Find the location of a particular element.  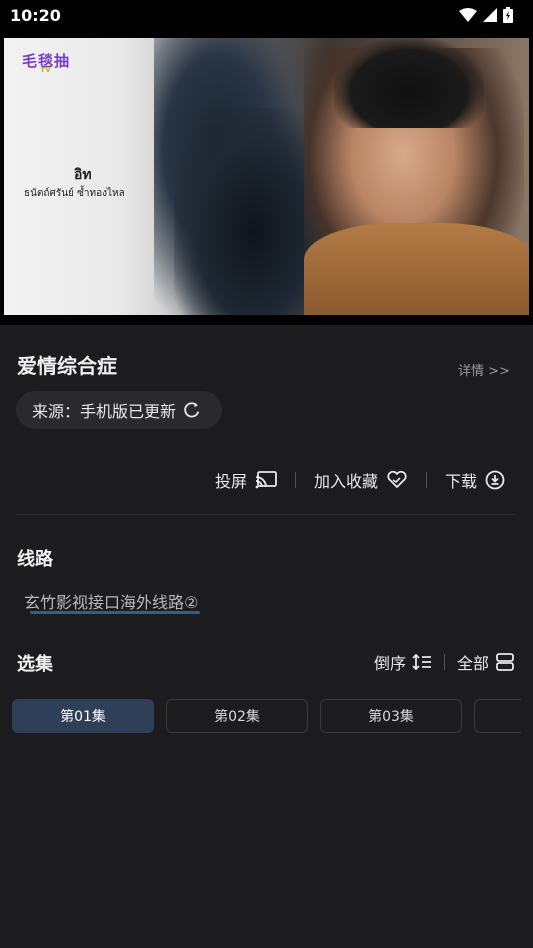

lines-heading: 线路 is located at coordinates (35, 559).